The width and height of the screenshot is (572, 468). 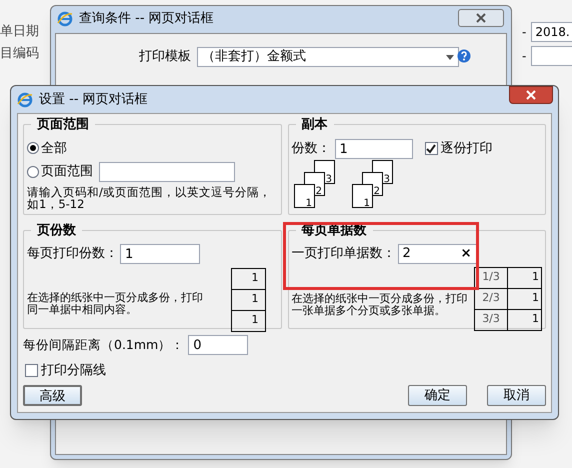 I want to click on window-title: 设置 -- 网页对话框, so click(x=93, y=99).